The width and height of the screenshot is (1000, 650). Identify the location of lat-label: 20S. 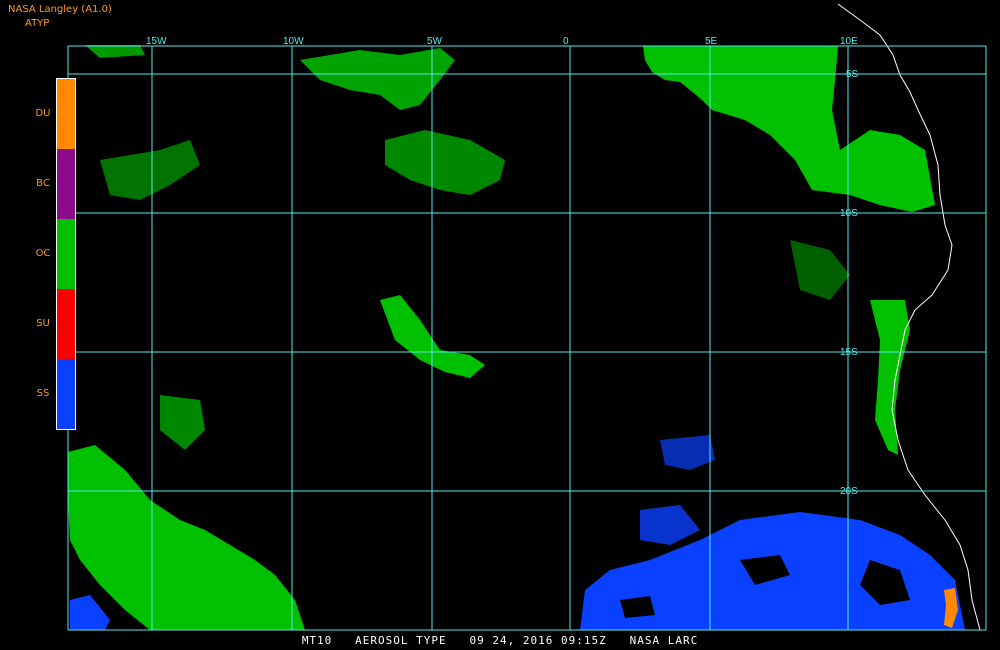
(849, 491).